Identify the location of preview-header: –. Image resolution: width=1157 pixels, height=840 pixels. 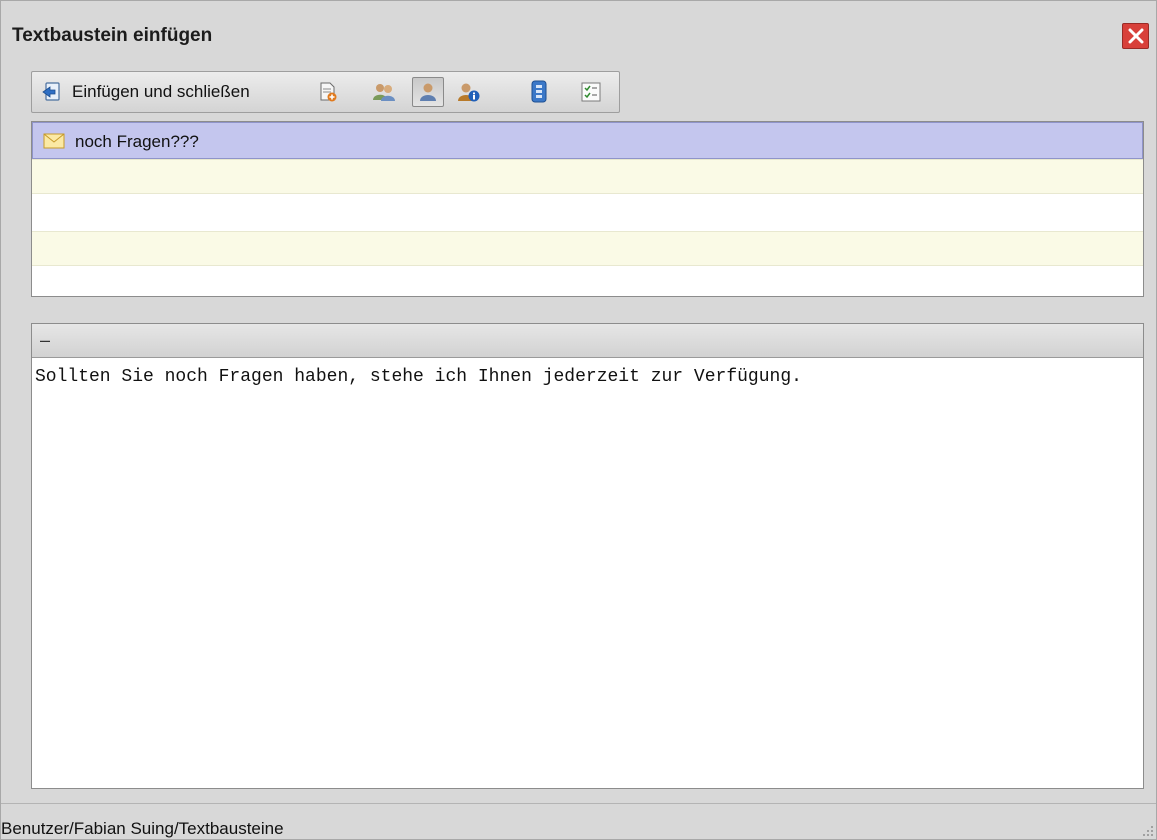
(587, 341).